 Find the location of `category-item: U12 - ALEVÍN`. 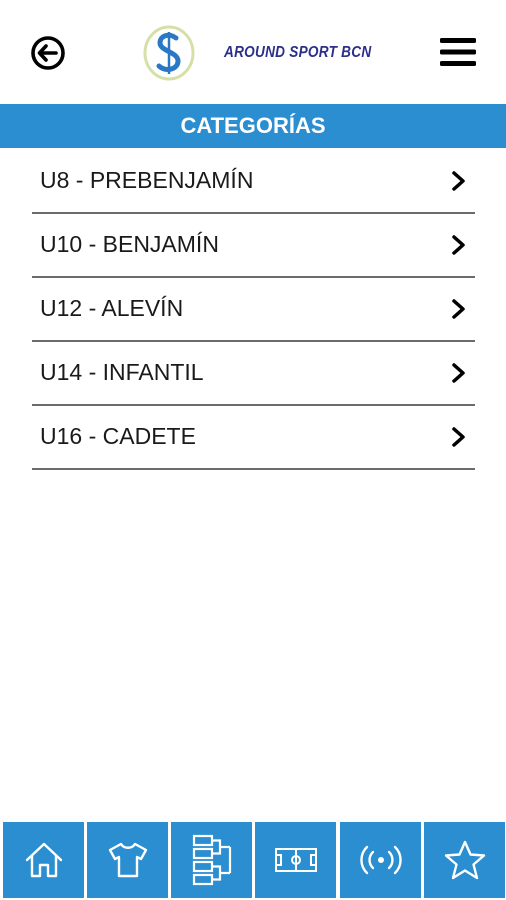

category-item: U12 - ALEVÍN is located at coordinates (253, 310).